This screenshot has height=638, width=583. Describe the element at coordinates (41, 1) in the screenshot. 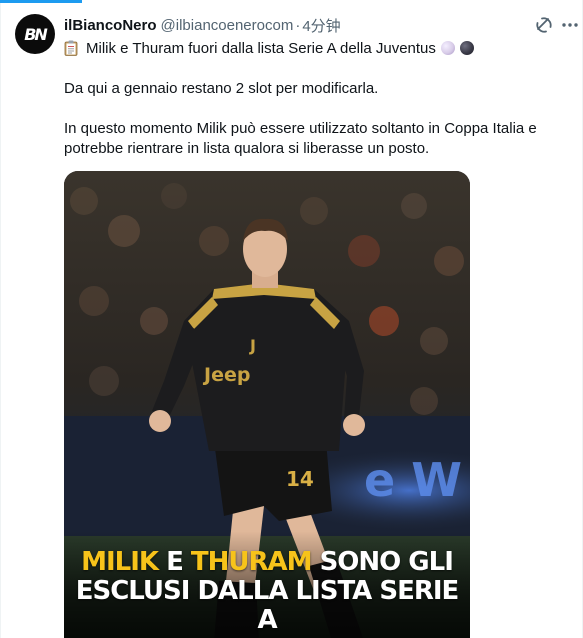

I see `tab-indicator` at that location.